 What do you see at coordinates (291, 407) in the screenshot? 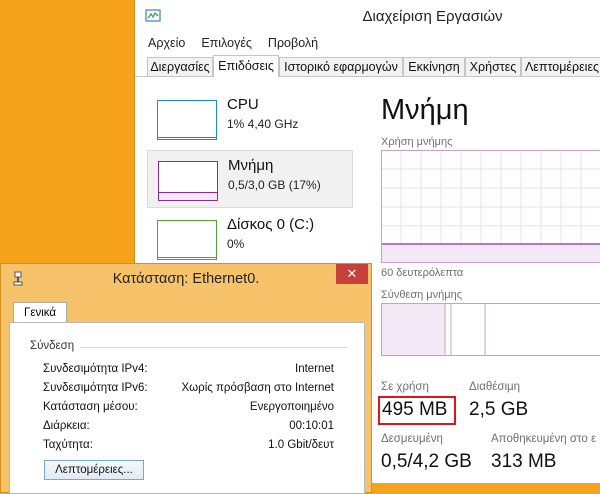
I see `media-state-value: Ενεργοποιημένο` at bounding box center [291, 407].